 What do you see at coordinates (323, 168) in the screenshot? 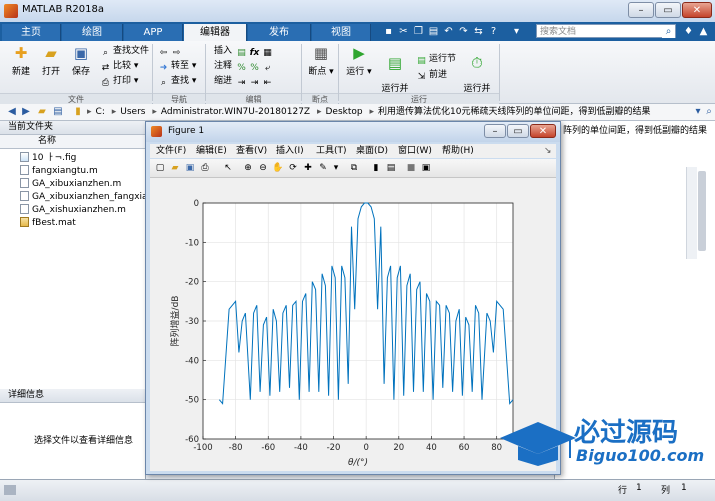
I see `brush-icon: ✎` at bounding box center [323, 168].